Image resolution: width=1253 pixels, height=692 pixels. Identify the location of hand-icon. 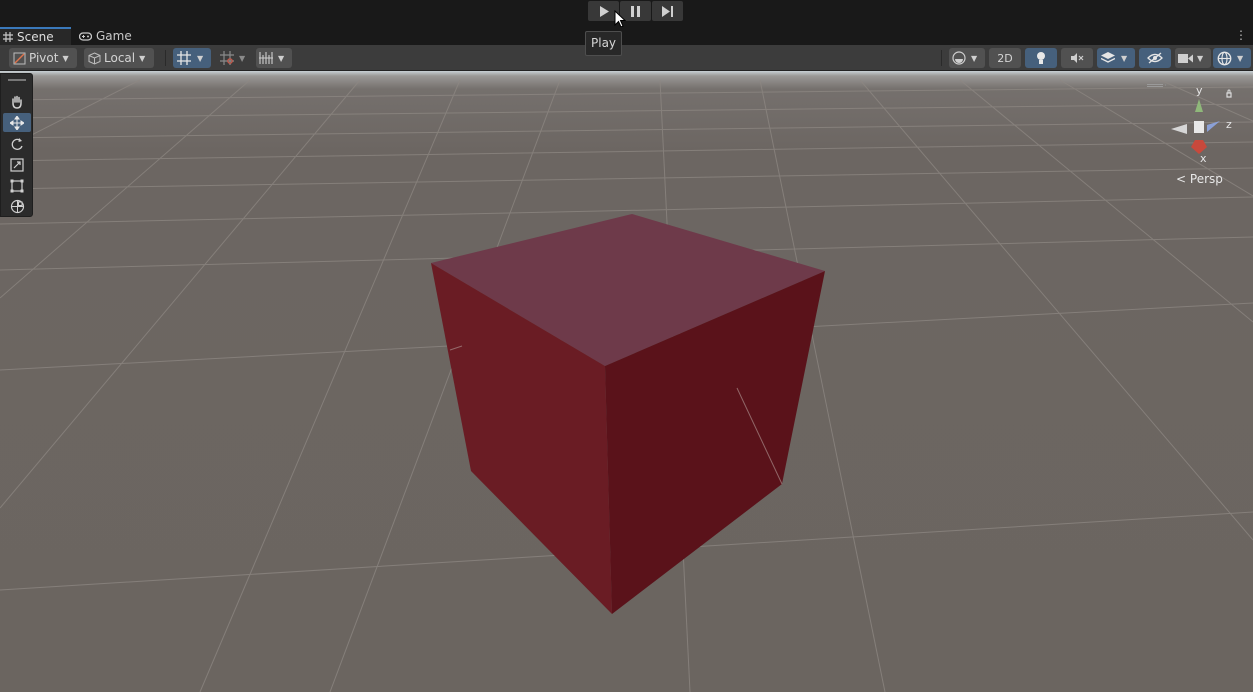
(17, 102).